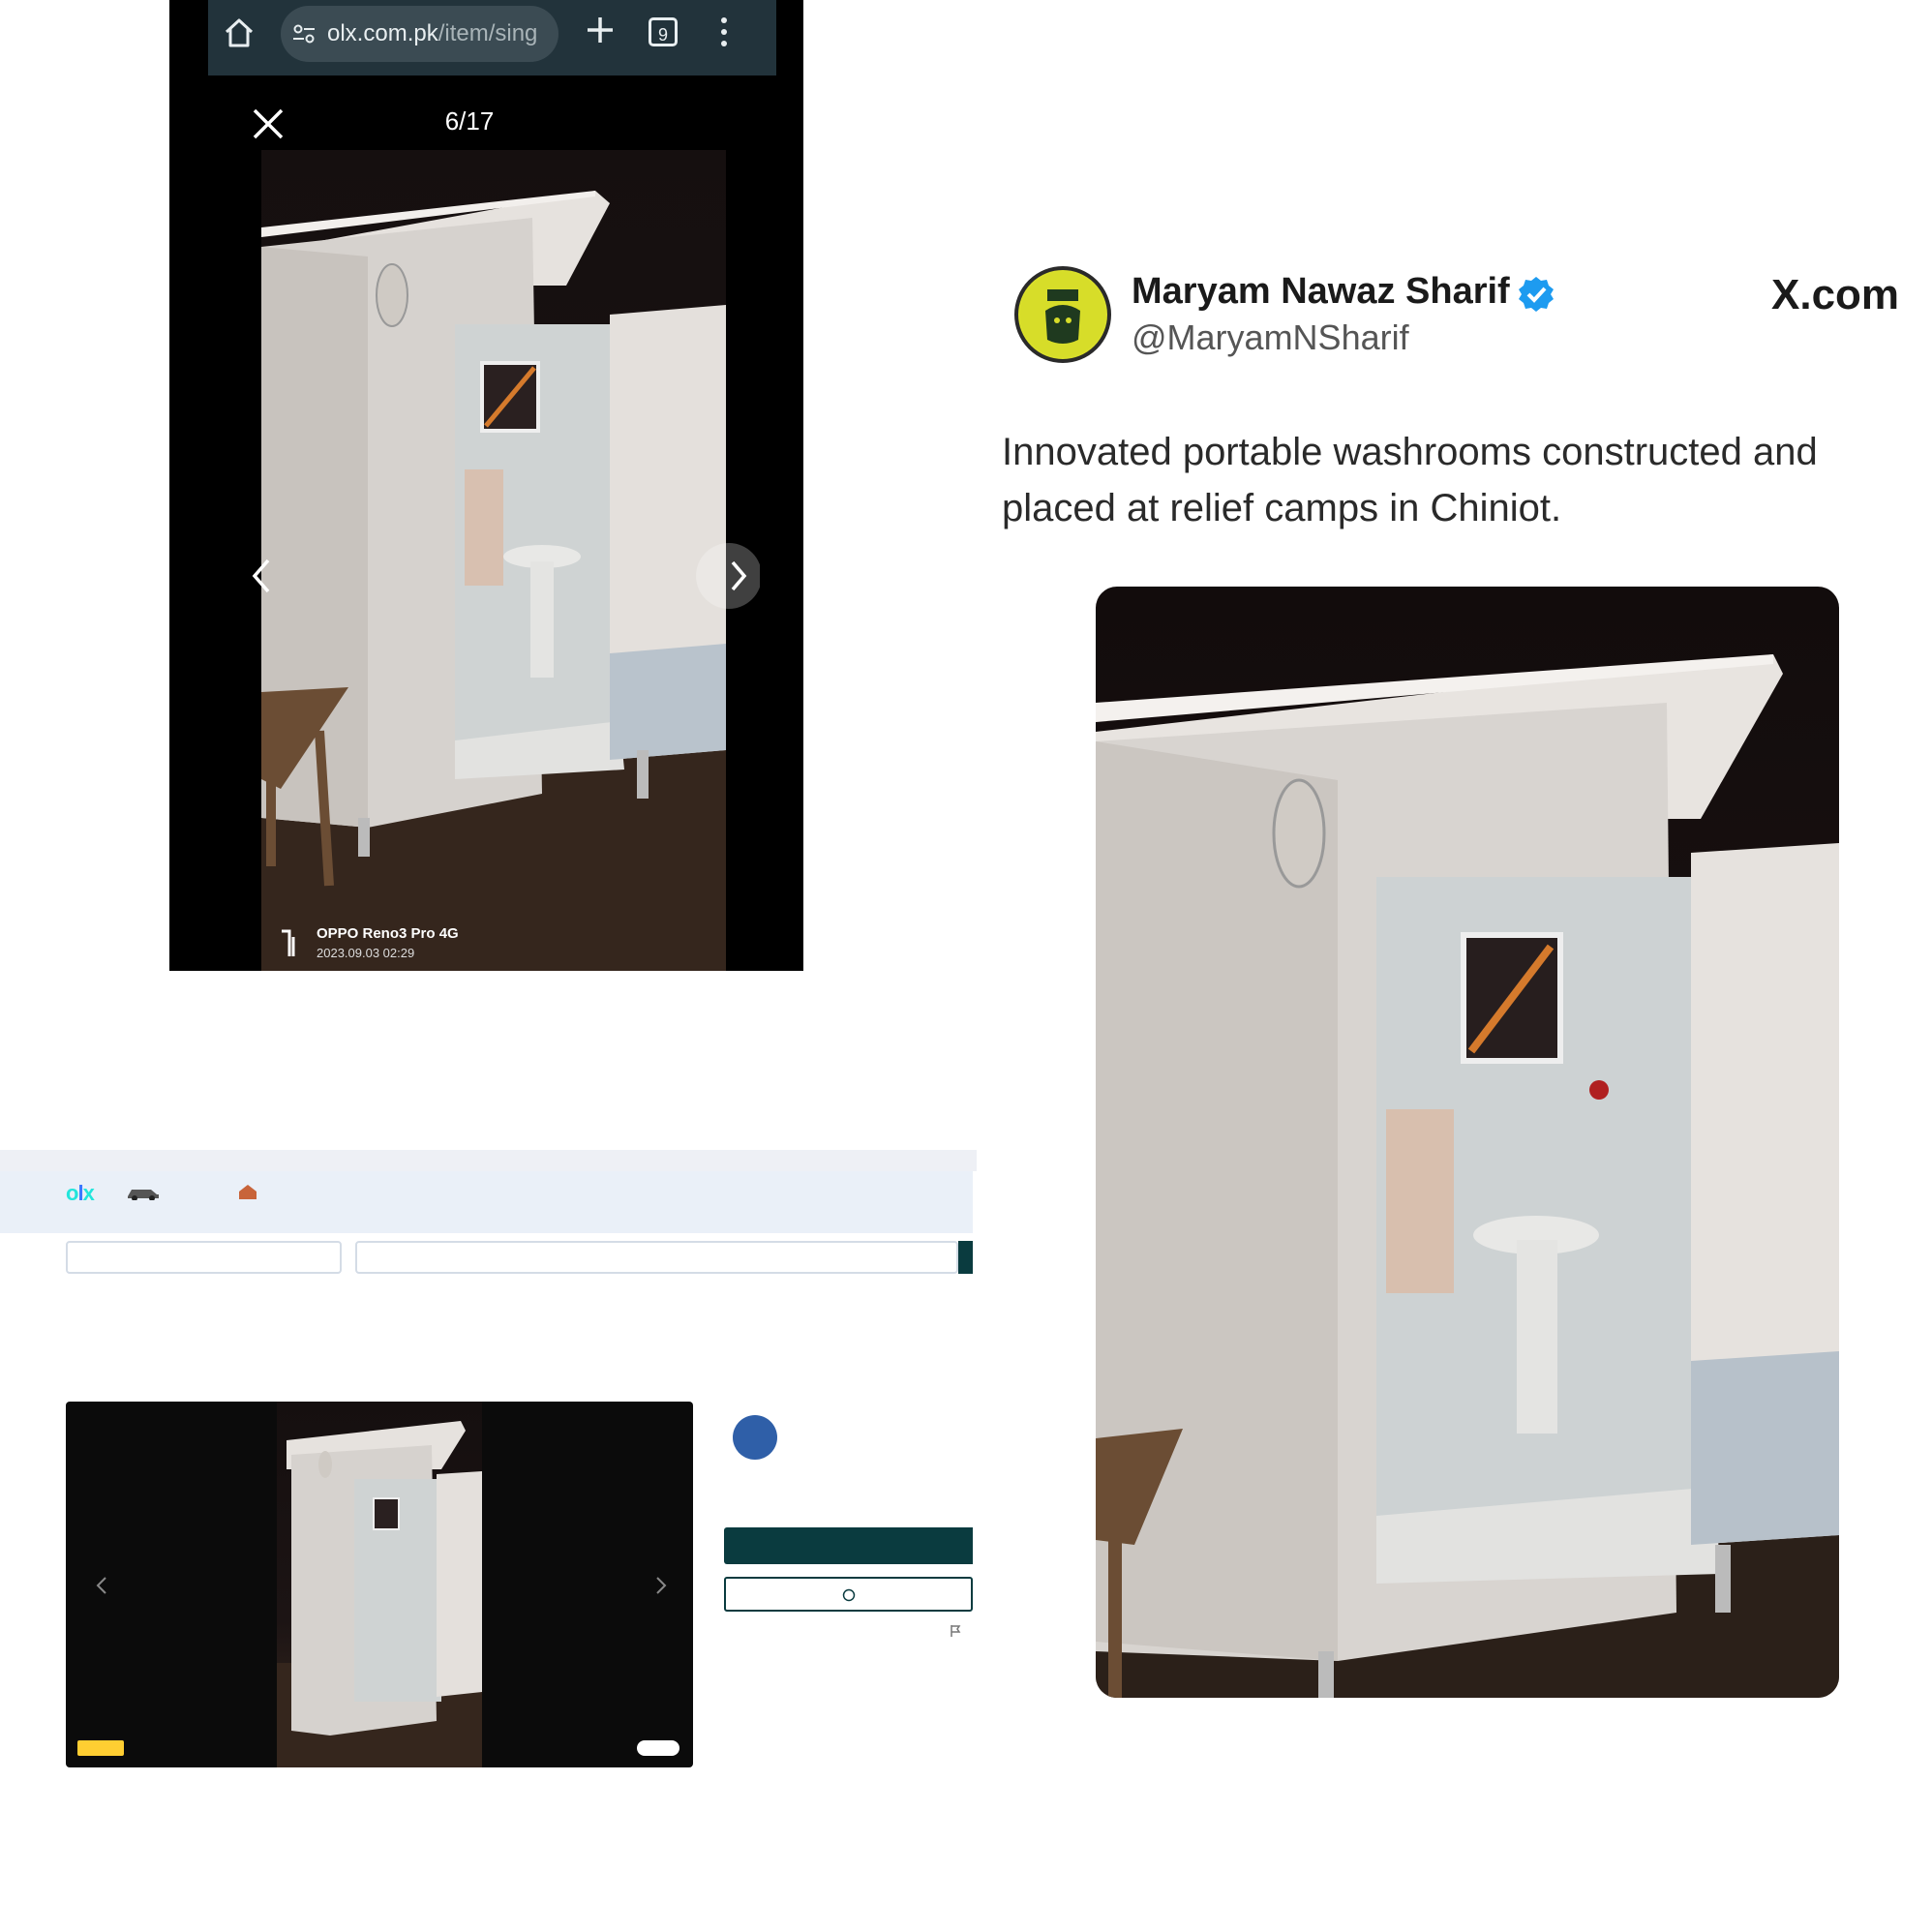  What do you see at coordinates (755, 1437) in the screenshot?
I see `seller-avatar` at bounding box center [755, 1437].